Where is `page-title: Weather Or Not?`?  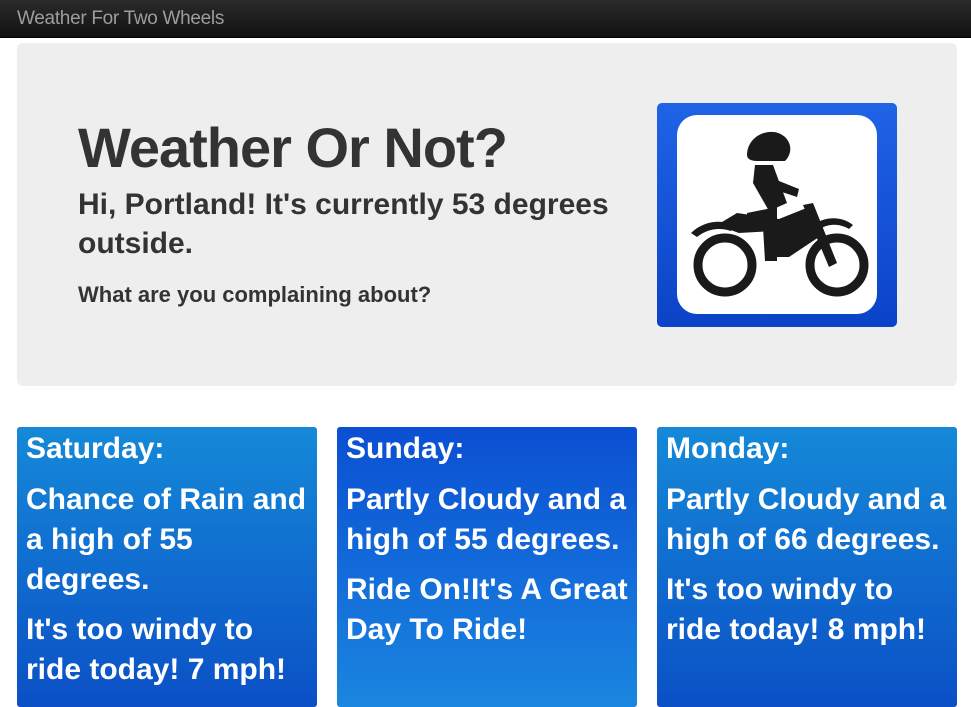 page-title: Weather Or Not? is located at coordinates (293, 147).